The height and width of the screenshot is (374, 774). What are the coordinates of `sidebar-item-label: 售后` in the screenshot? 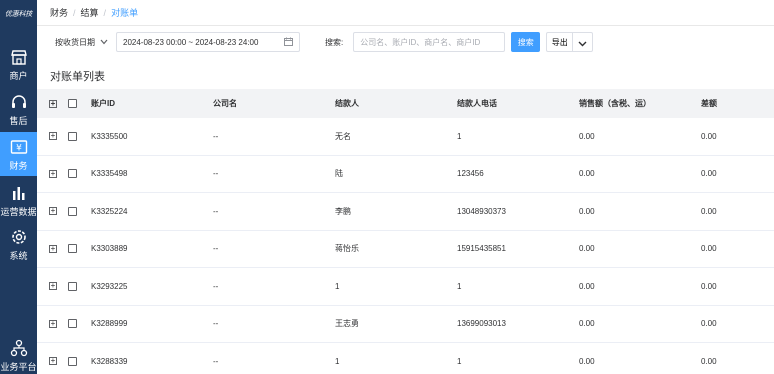 It's located at (18, 120).